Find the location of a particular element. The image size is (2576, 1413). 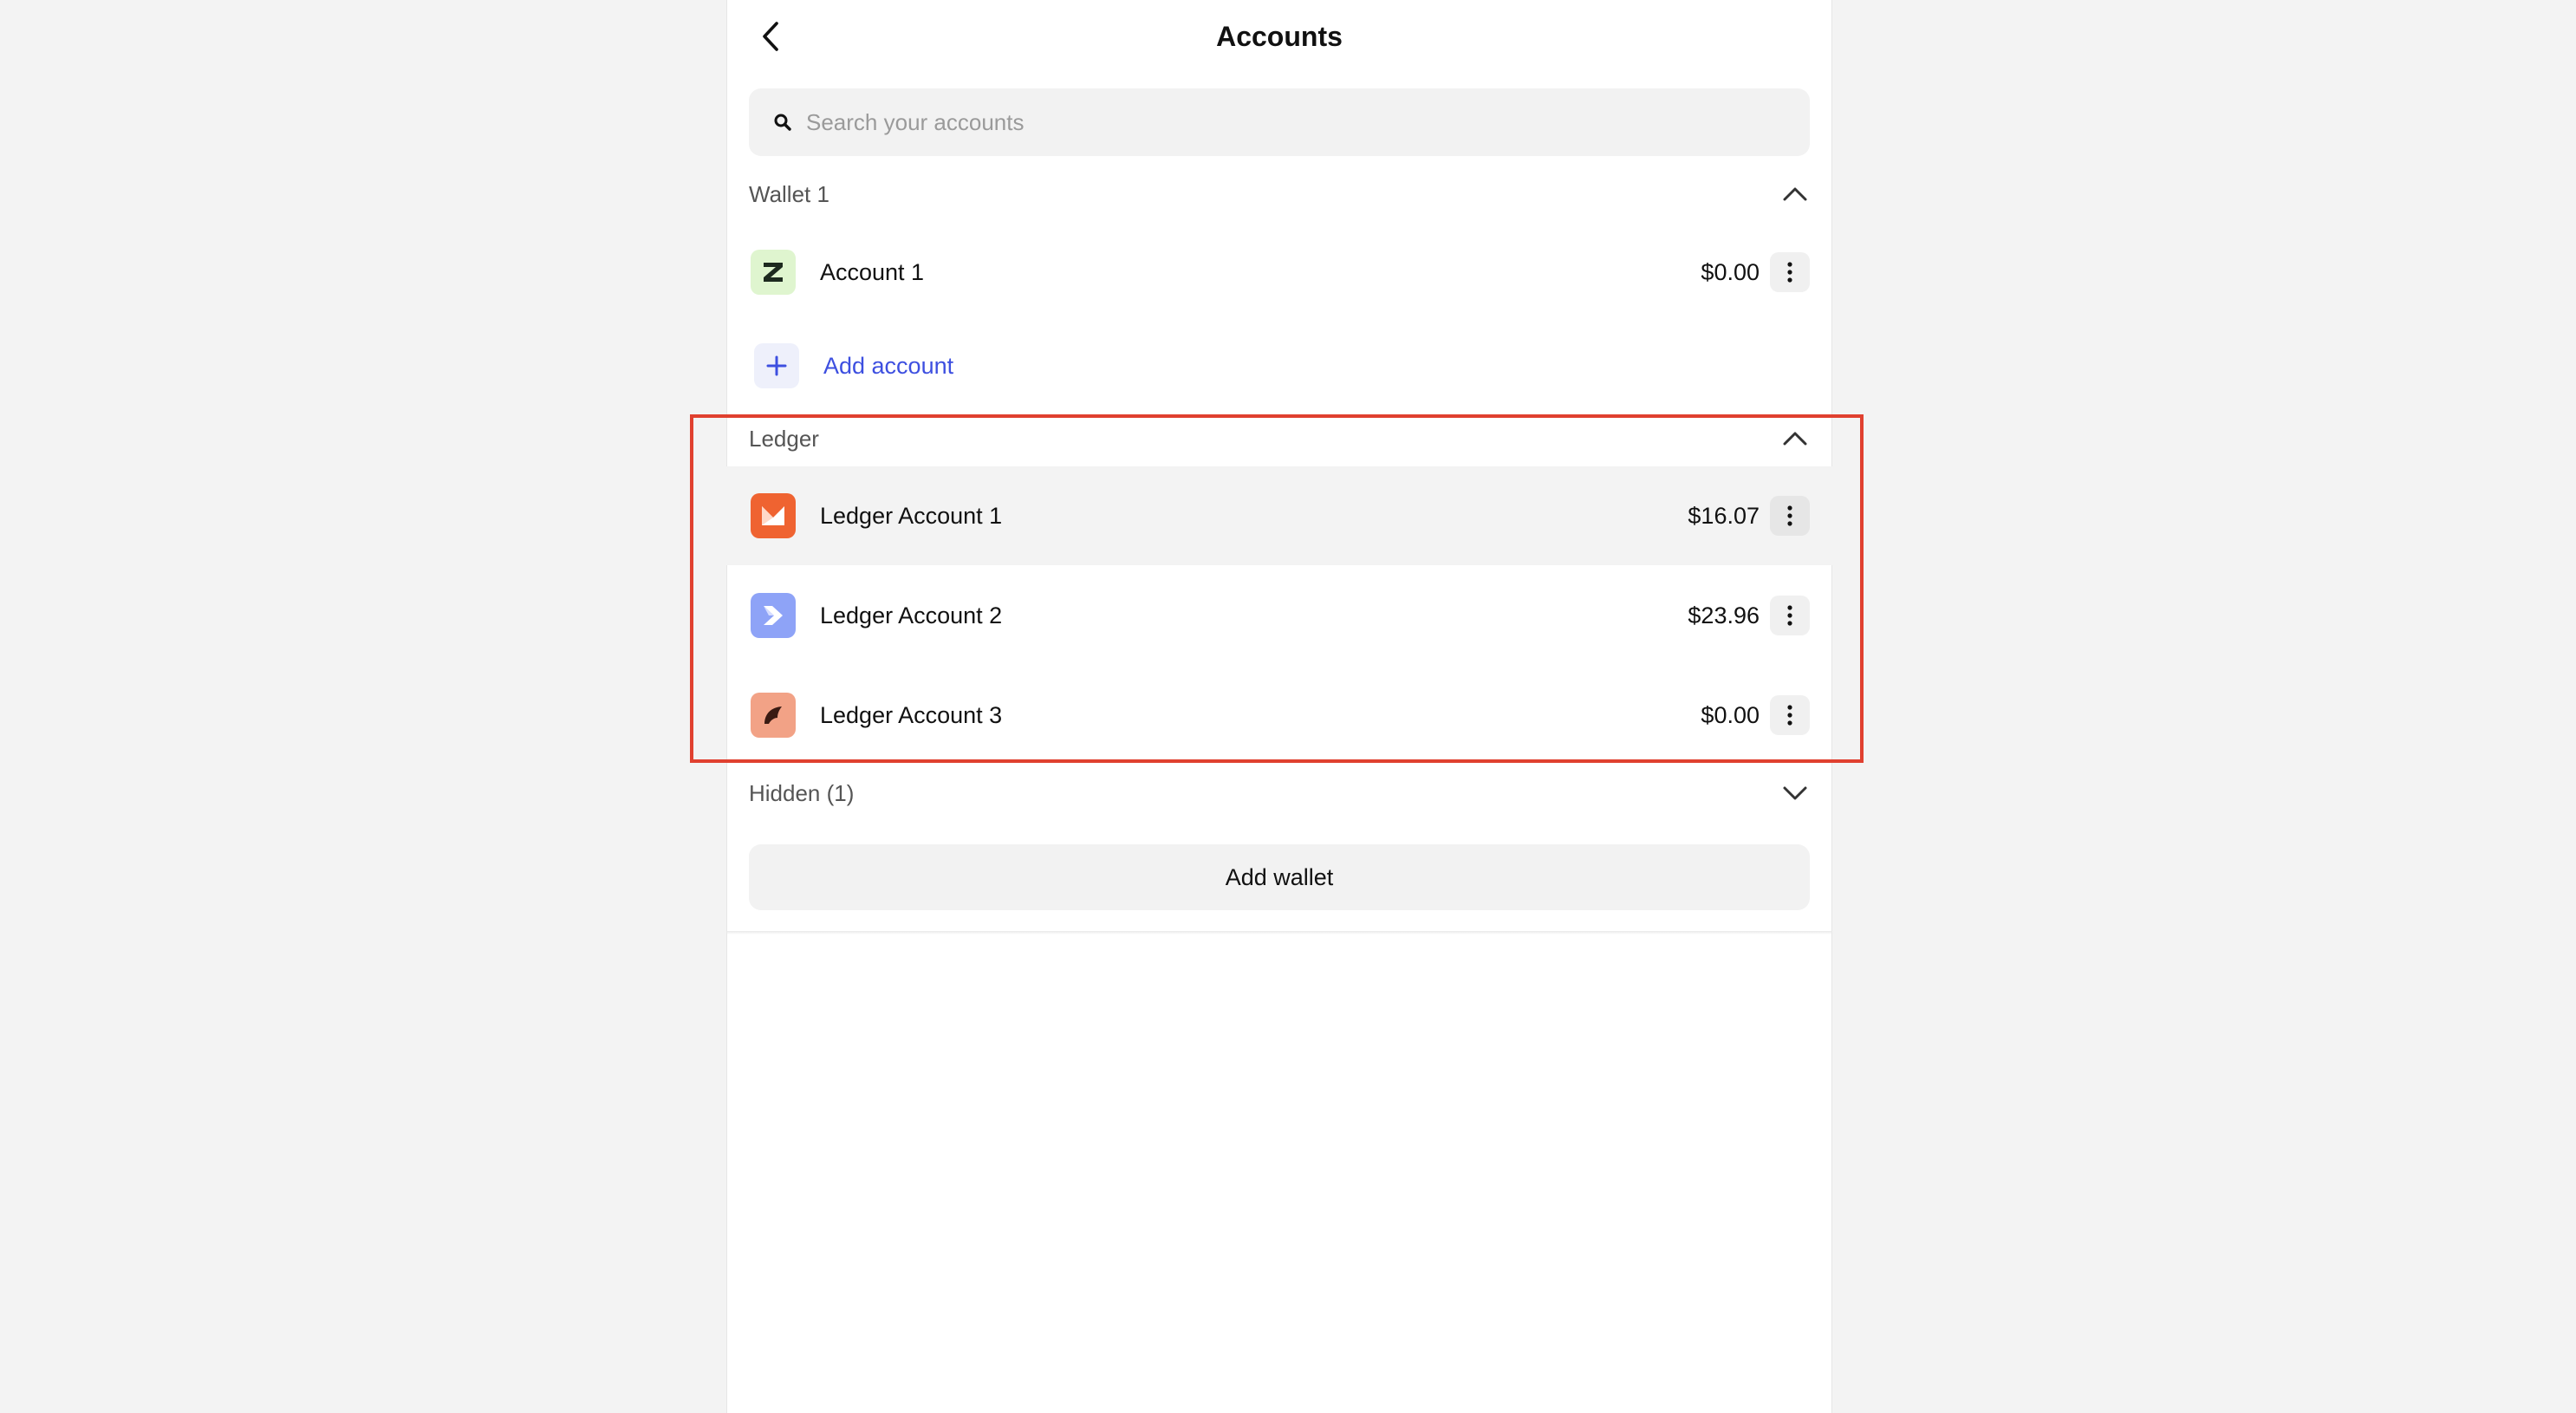

search-bar is located at coordinates (1279, 122).